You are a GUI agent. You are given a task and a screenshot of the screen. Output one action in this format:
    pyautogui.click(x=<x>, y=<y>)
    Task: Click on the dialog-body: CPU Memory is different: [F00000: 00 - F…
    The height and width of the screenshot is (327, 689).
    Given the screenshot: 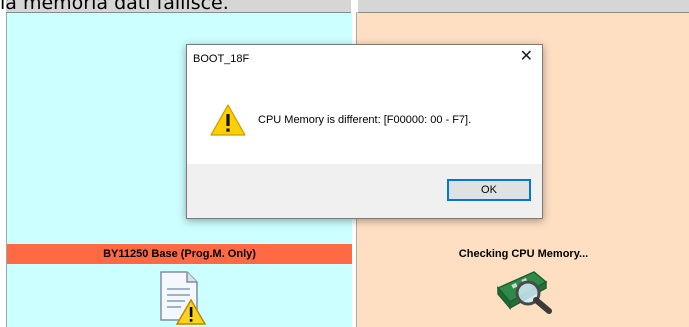 What is the action you would take?
    pyautogui.click(x=364, y=118)
    